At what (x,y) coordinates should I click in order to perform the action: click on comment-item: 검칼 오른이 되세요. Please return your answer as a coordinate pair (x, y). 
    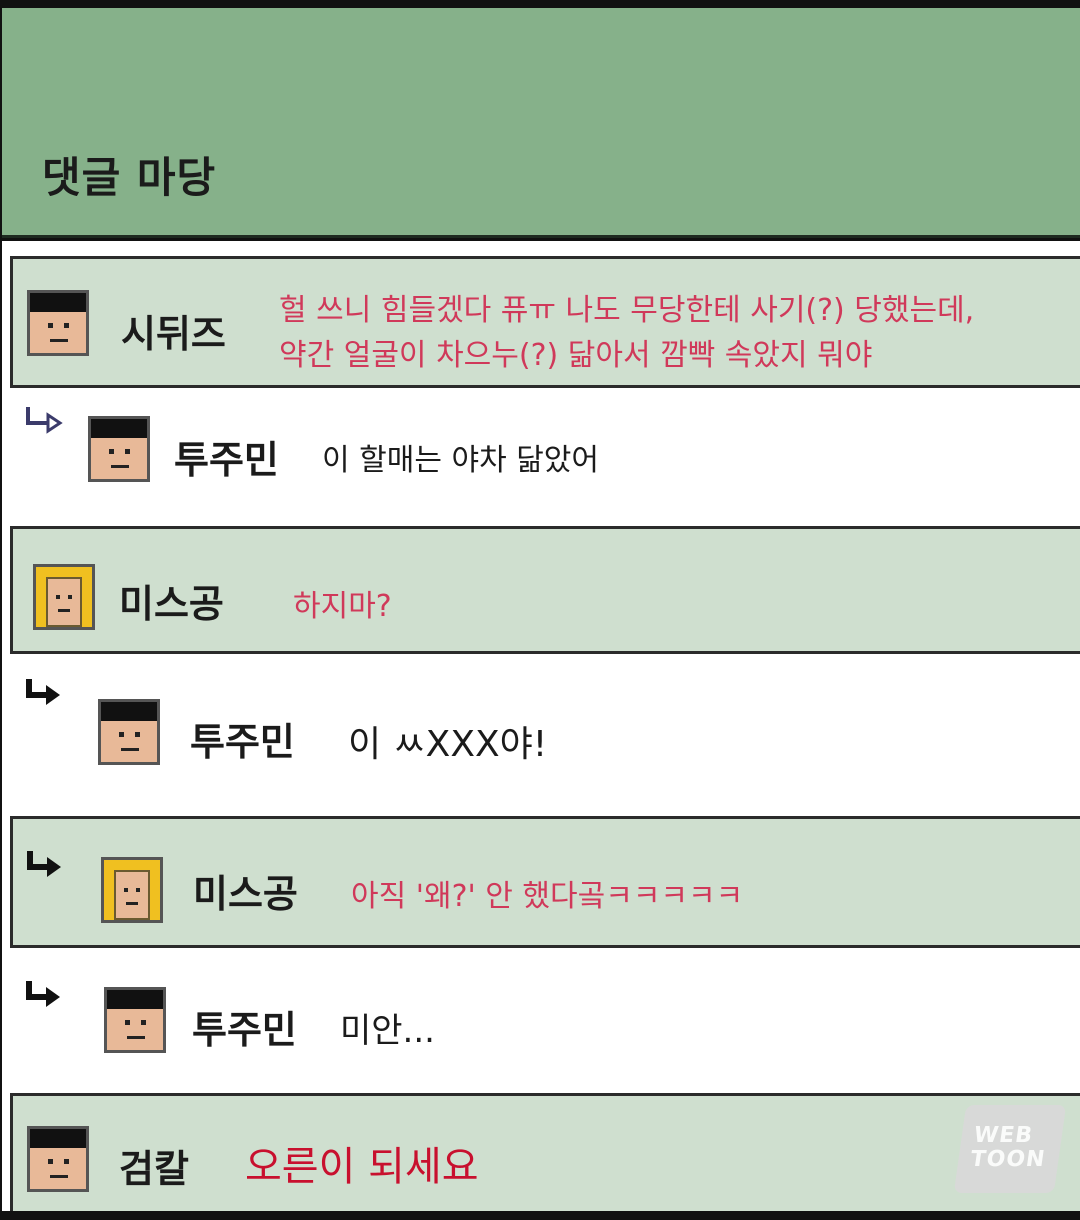
    Looking at the image, I should click on (545, 1152).